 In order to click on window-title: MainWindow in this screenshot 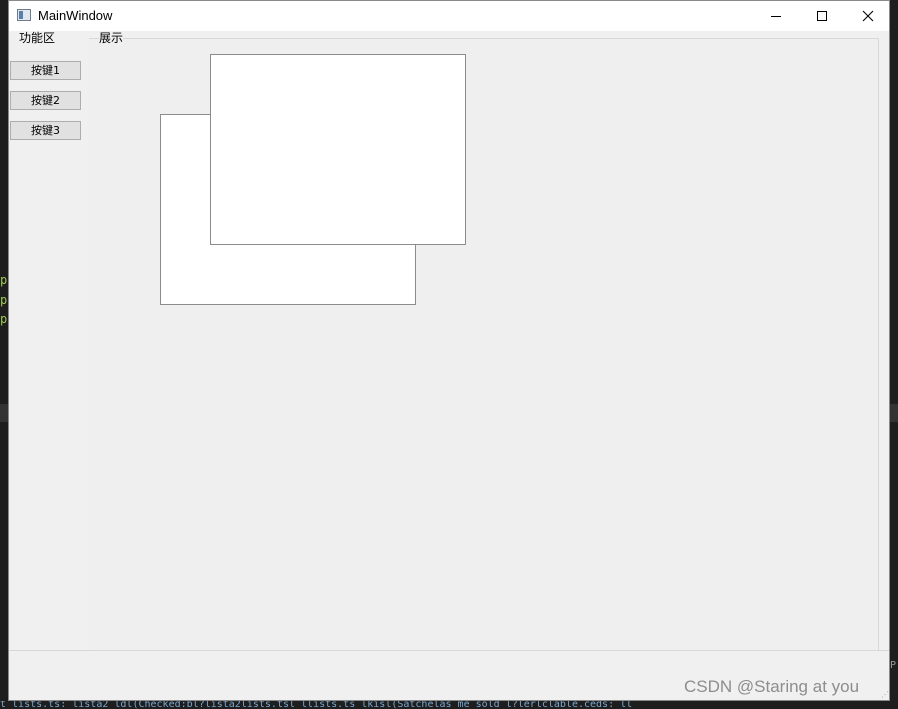, I will do `click(75, 15)`.